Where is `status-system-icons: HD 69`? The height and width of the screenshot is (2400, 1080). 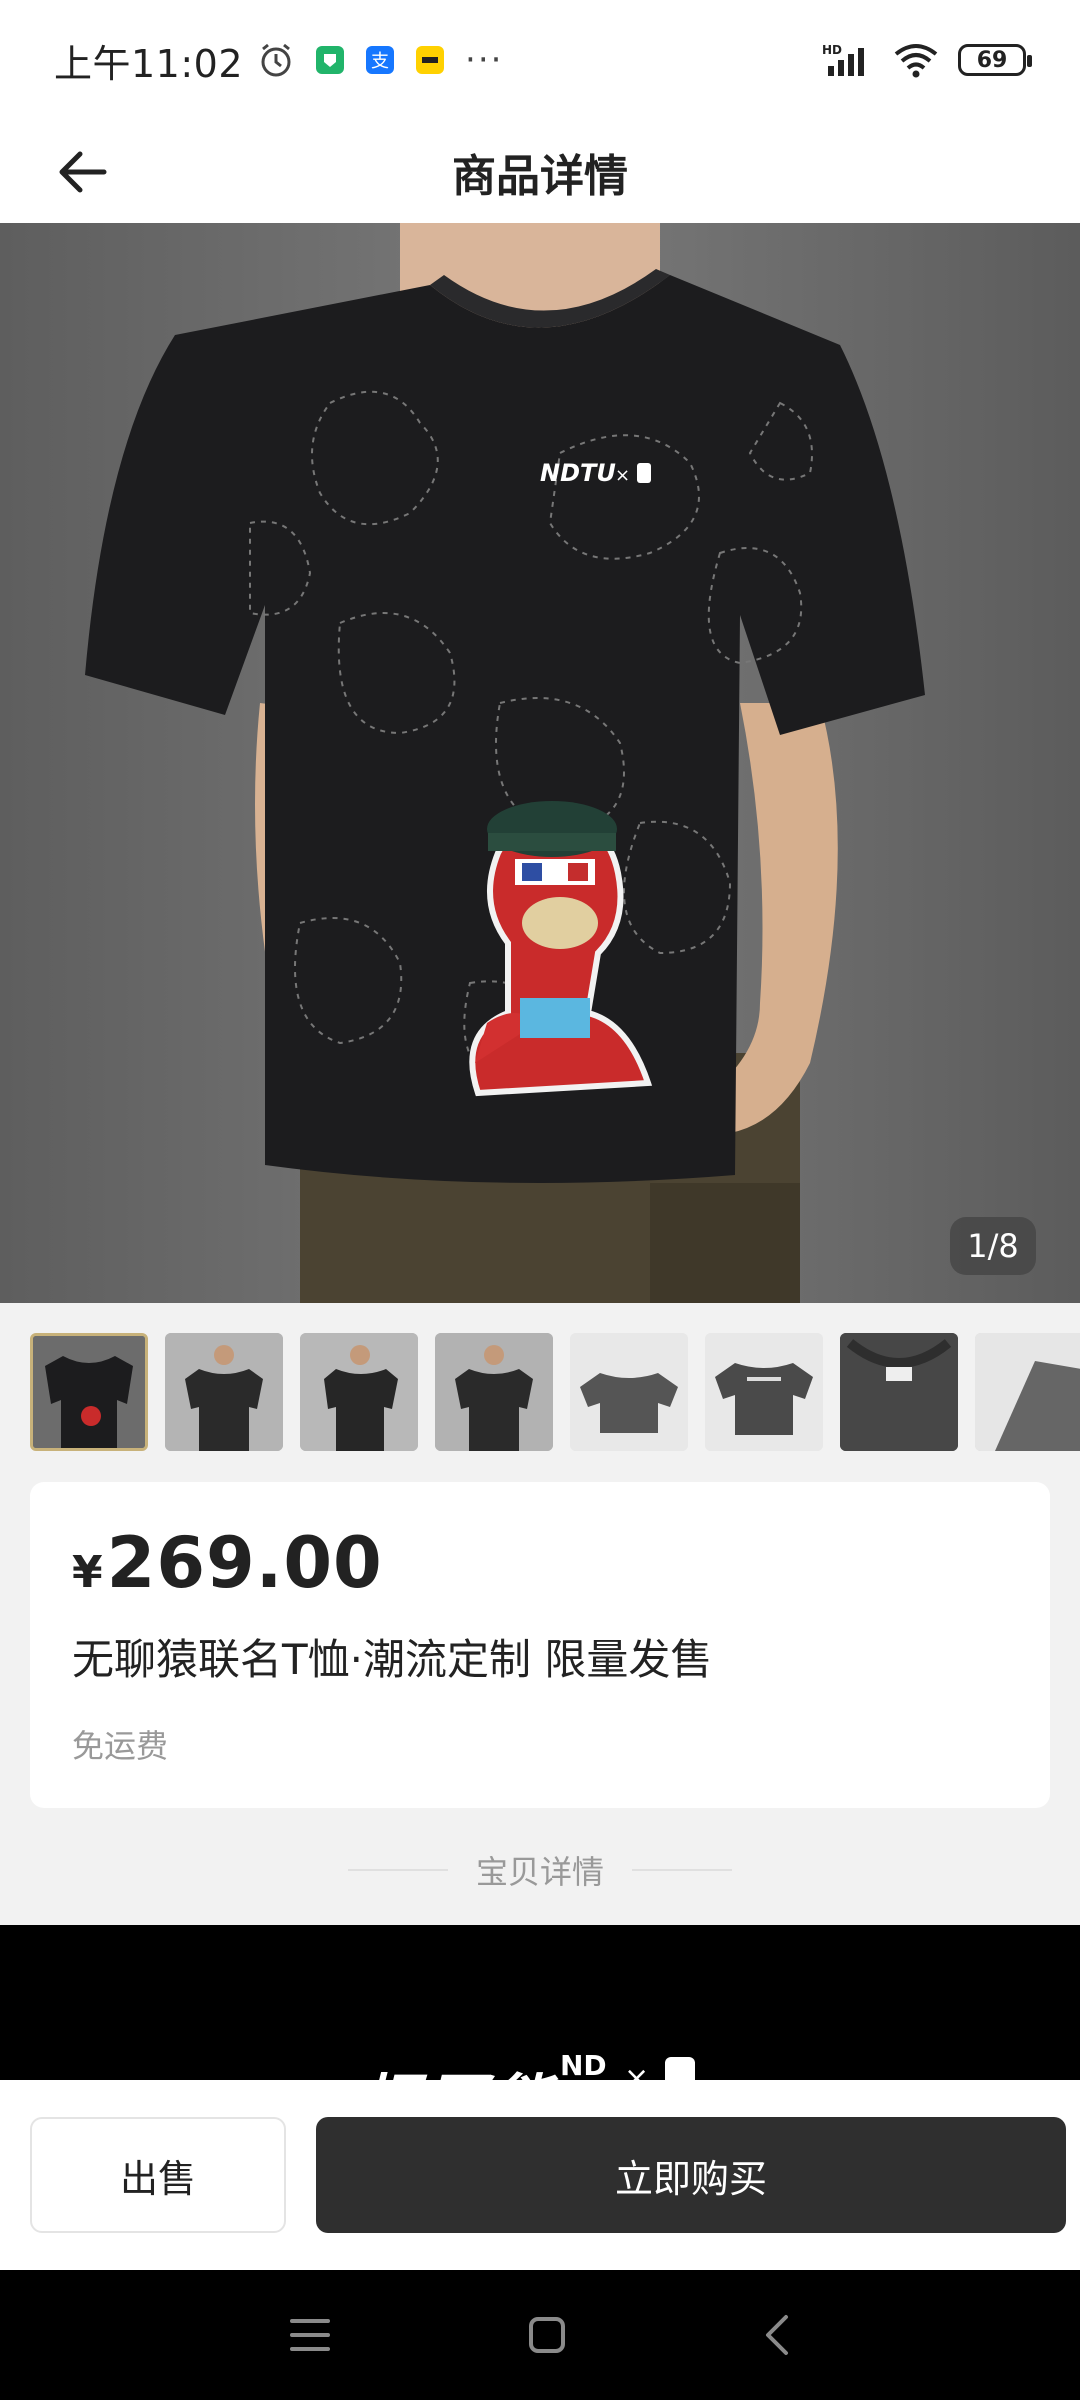 status-system-icons: HD 69 is located at coordinates (927, 60).